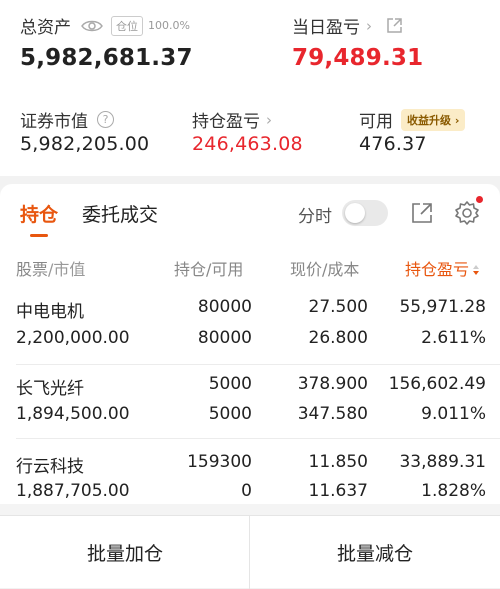  I want to click on market-value-value: 5,982,205.00, so click(85, 144).